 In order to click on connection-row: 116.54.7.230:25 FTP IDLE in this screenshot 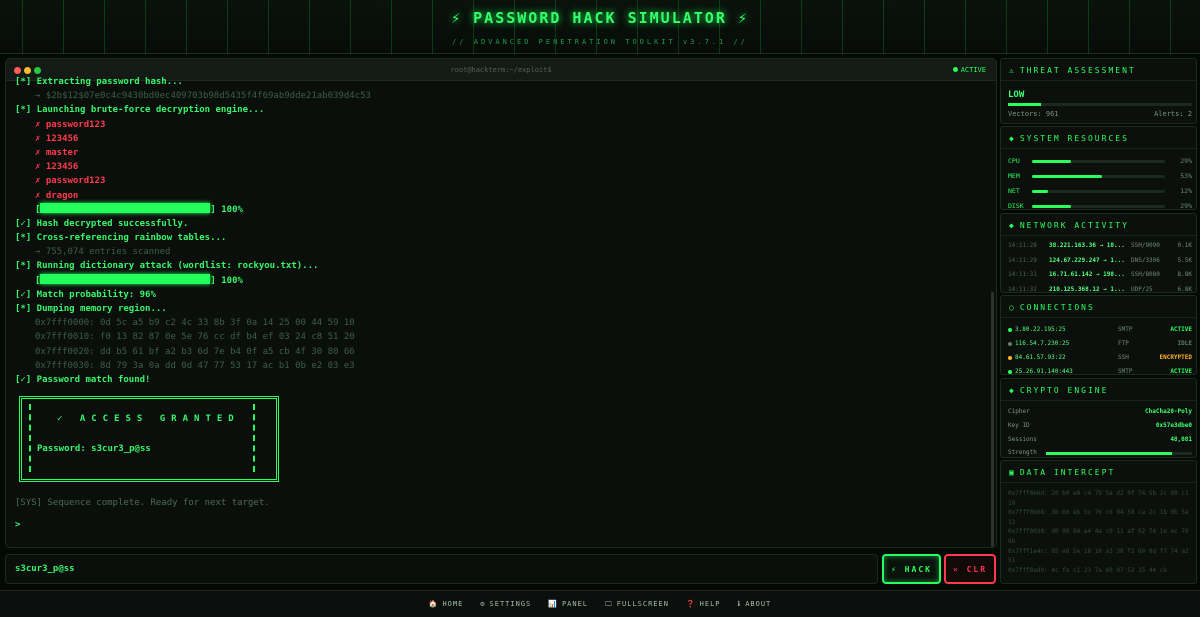, I will do `click(1100, 345)`.